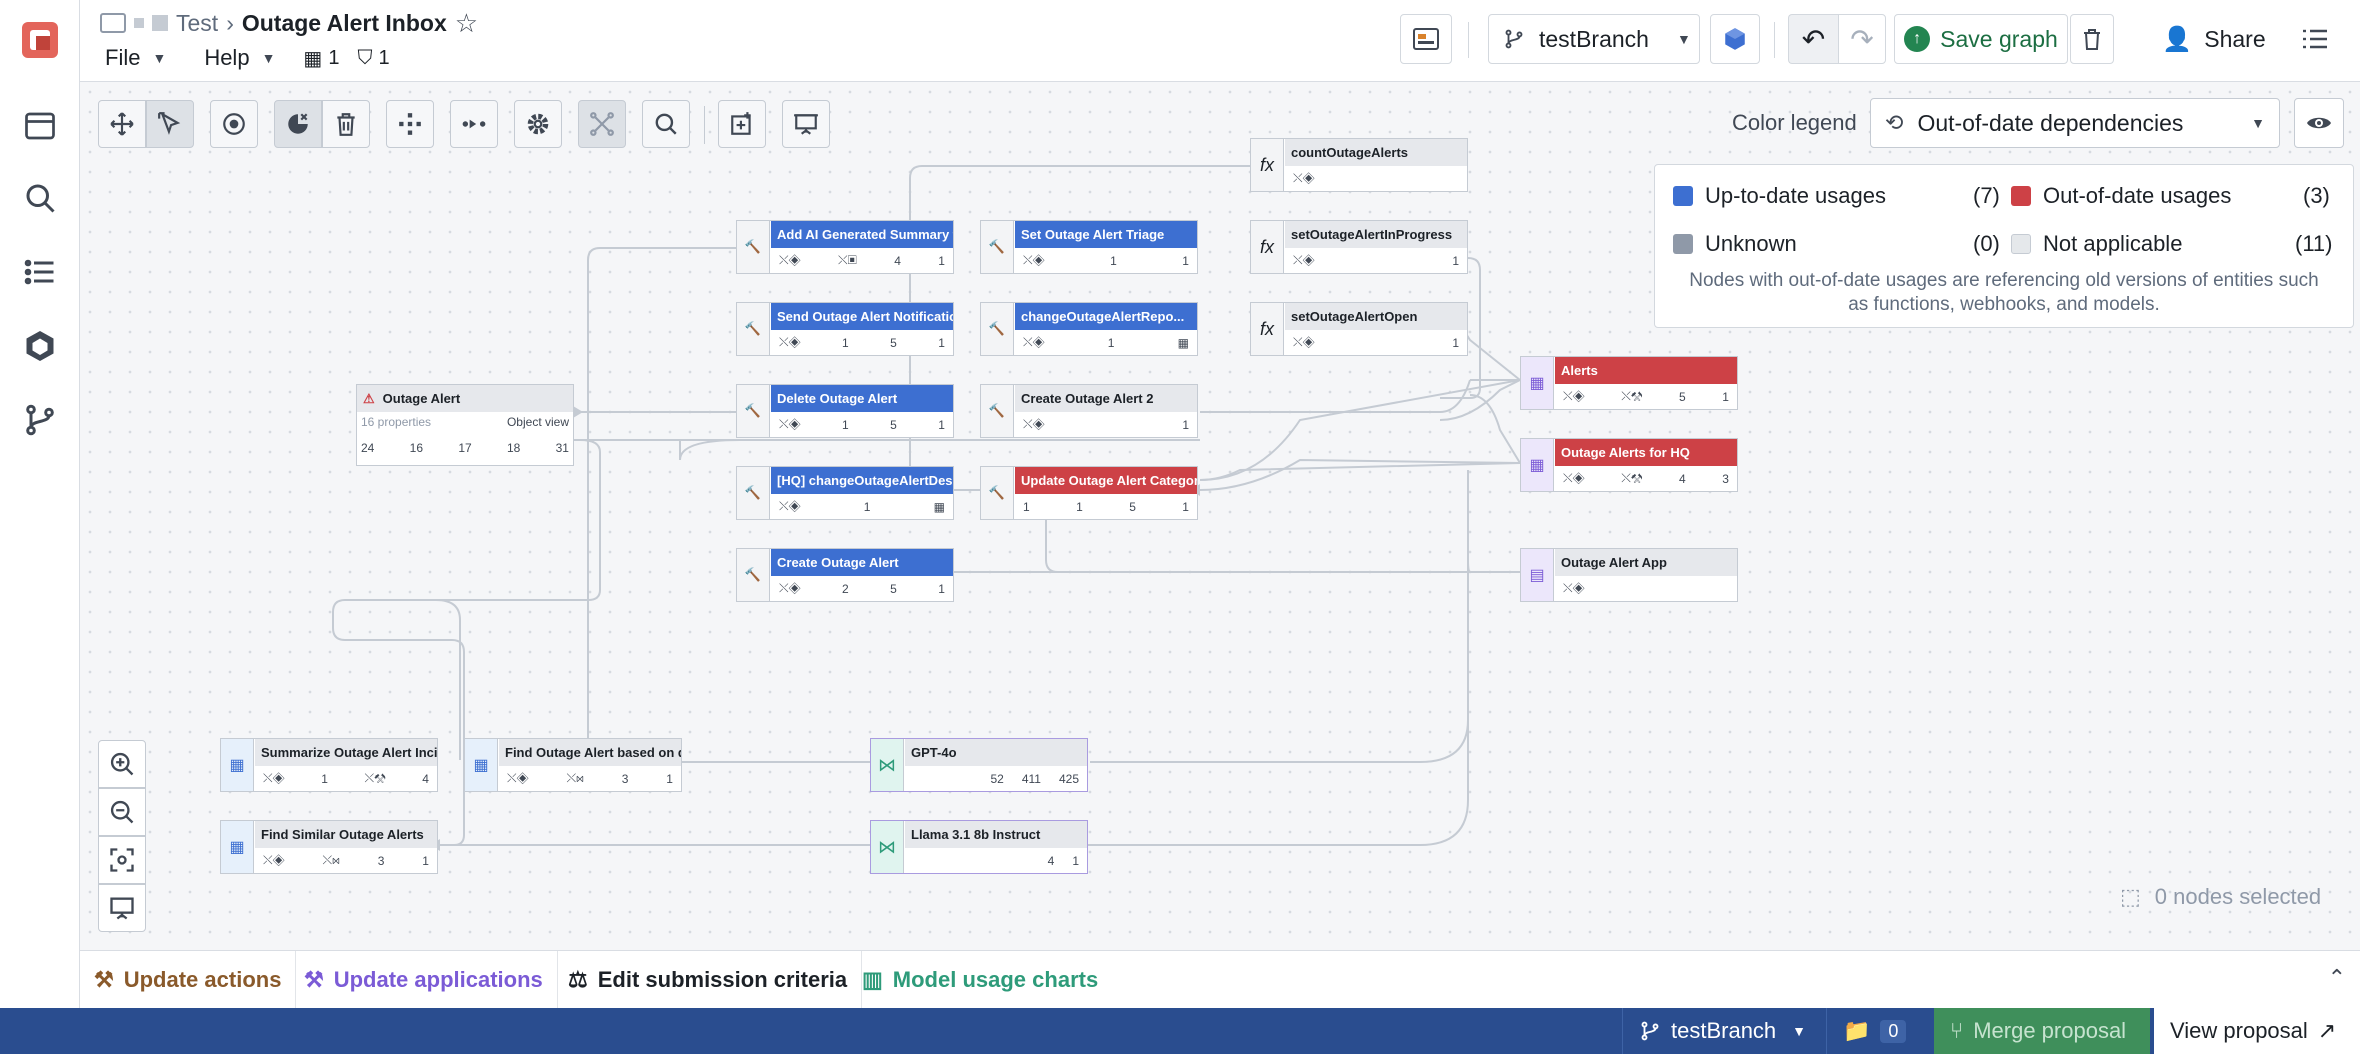 The height and width of the screenshot is (1054, 2360). I want to click on app-logo, so click(40, 40).